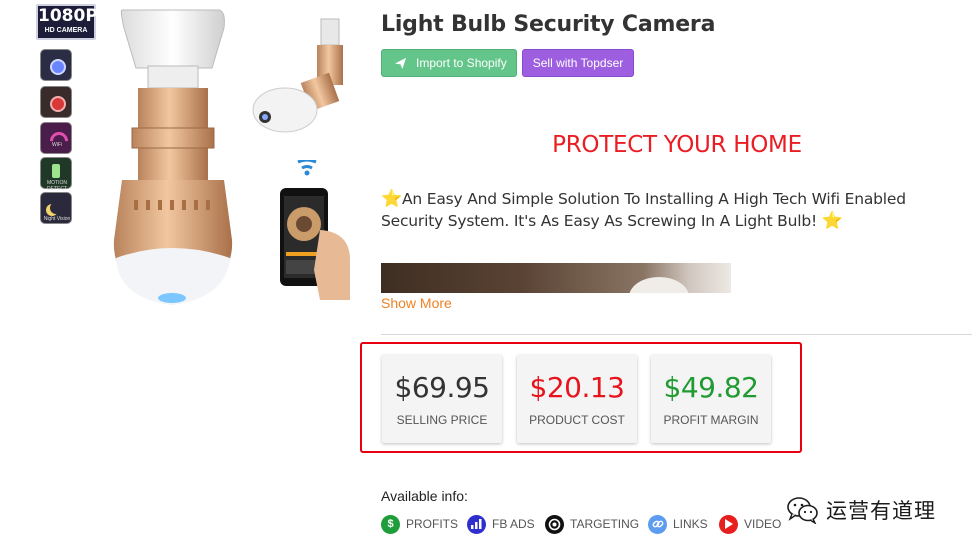  I want to click on product-title: Light Bulb Security Camera, so click(548, 24).